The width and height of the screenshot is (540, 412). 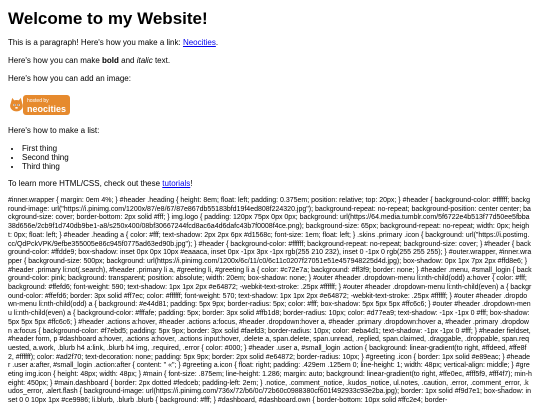 What do you see at coordinates (127, 60) in the screenshot?
I see `formatting-text-mid: and` at bounding box center [127, 60].